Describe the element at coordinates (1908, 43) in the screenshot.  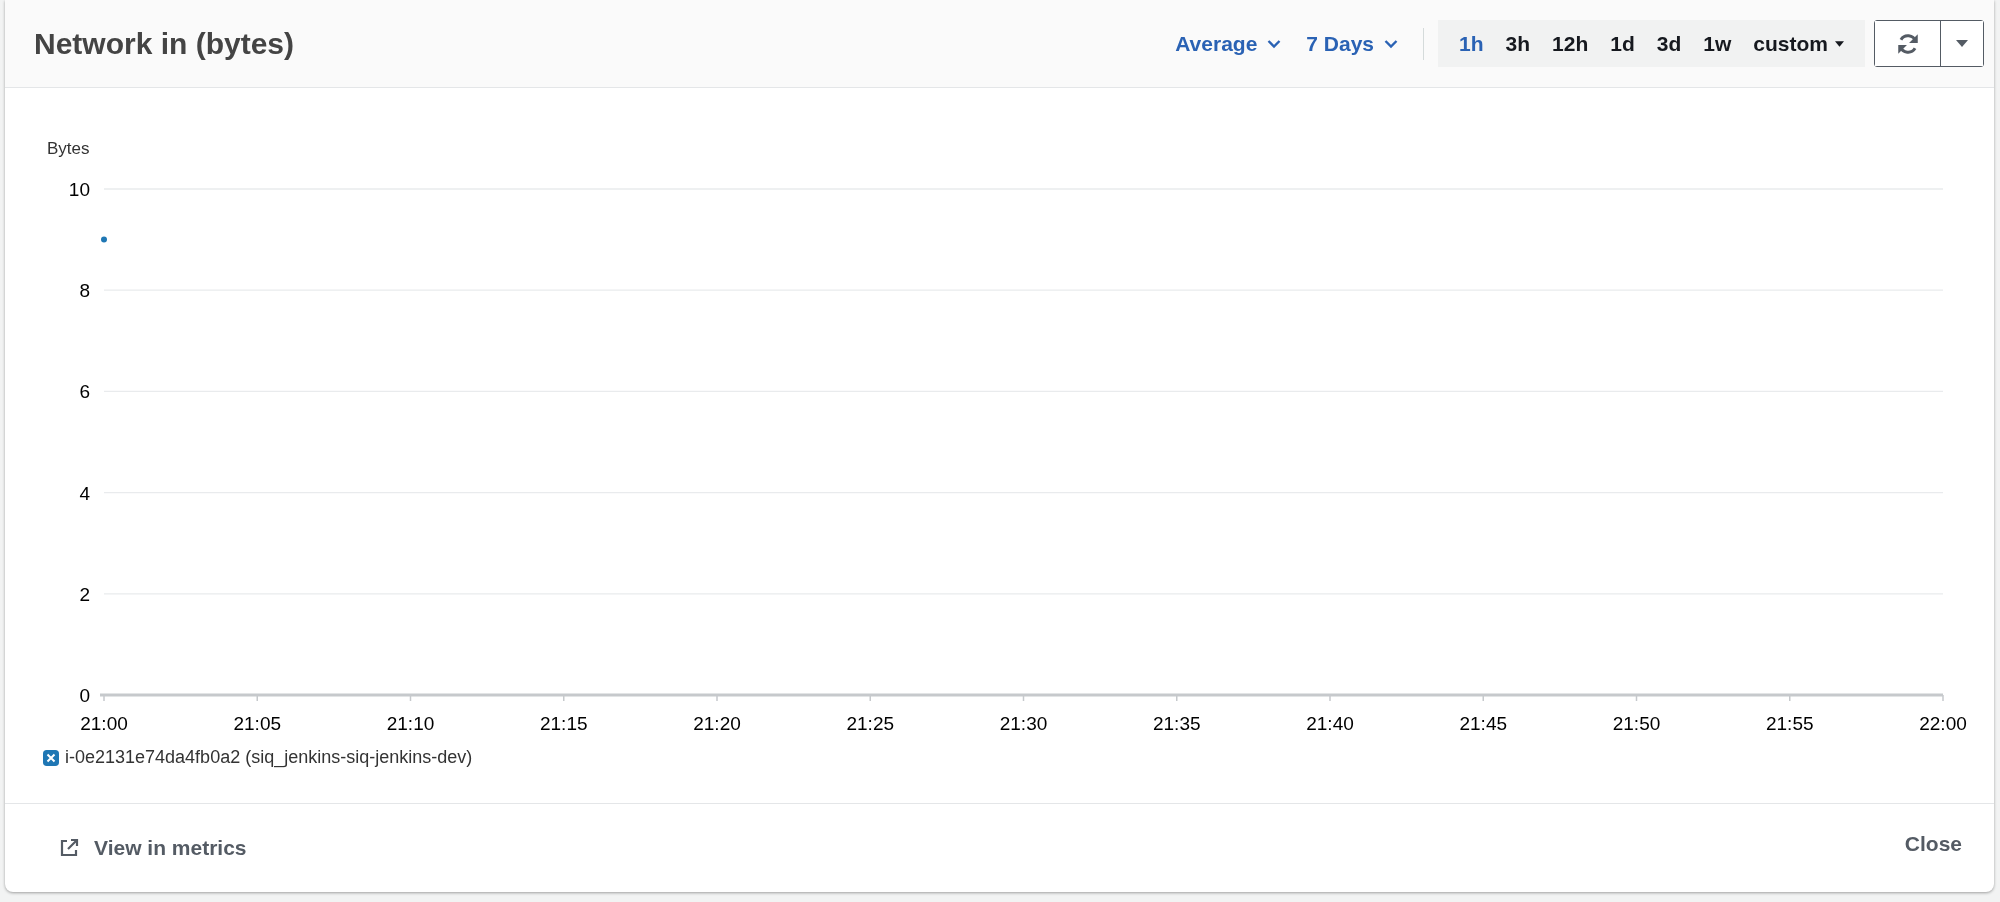
I see `refresh-button` at that location.